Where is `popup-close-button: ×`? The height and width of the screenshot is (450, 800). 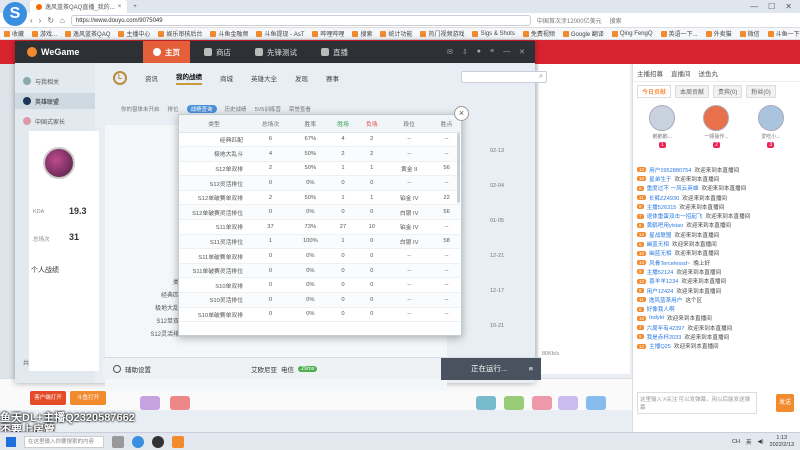 popup-close-button: × is located at coordinates (461, 113).